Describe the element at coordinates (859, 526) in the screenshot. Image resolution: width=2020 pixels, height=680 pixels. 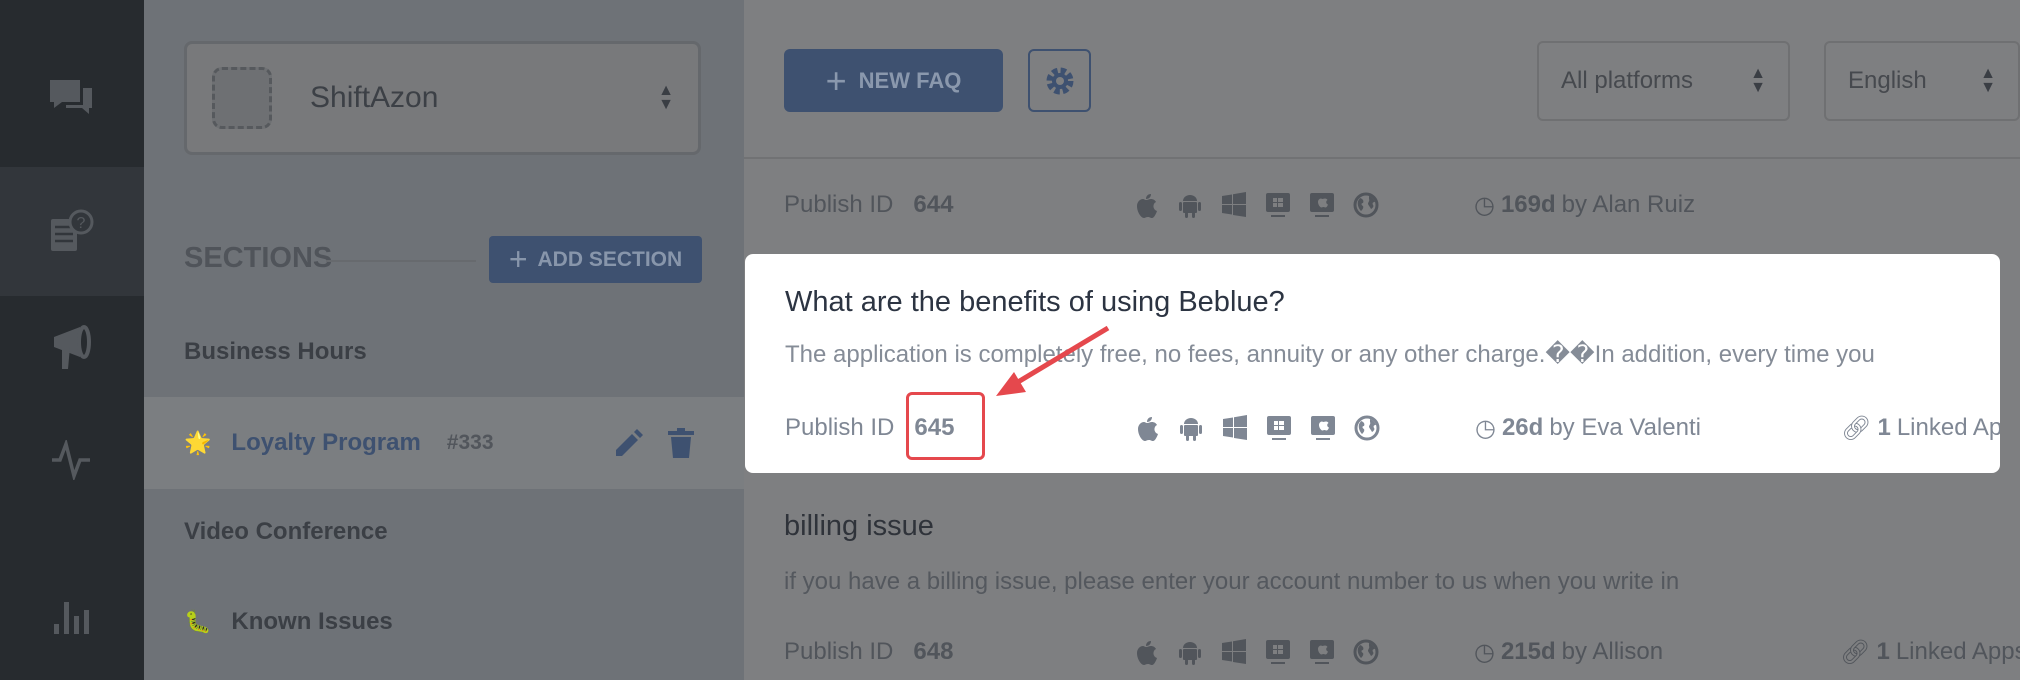
I see `faq-title: billing issue` at that location.